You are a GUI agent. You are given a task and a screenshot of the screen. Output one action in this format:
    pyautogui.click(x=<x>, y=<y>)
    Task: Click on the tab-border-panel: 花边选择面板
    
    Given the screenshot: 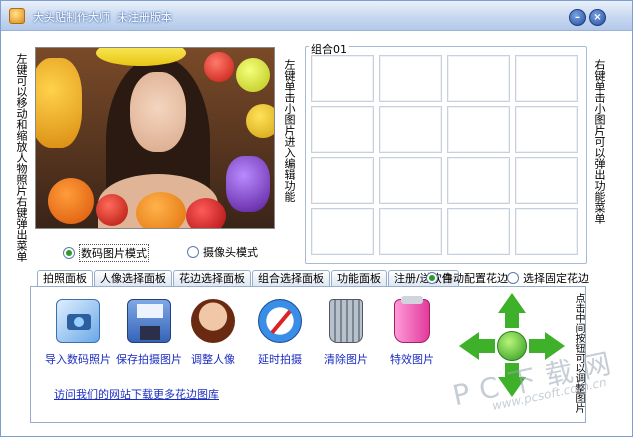 What is the action you would take?
    pyautogui.click(x=212, y=278)
    